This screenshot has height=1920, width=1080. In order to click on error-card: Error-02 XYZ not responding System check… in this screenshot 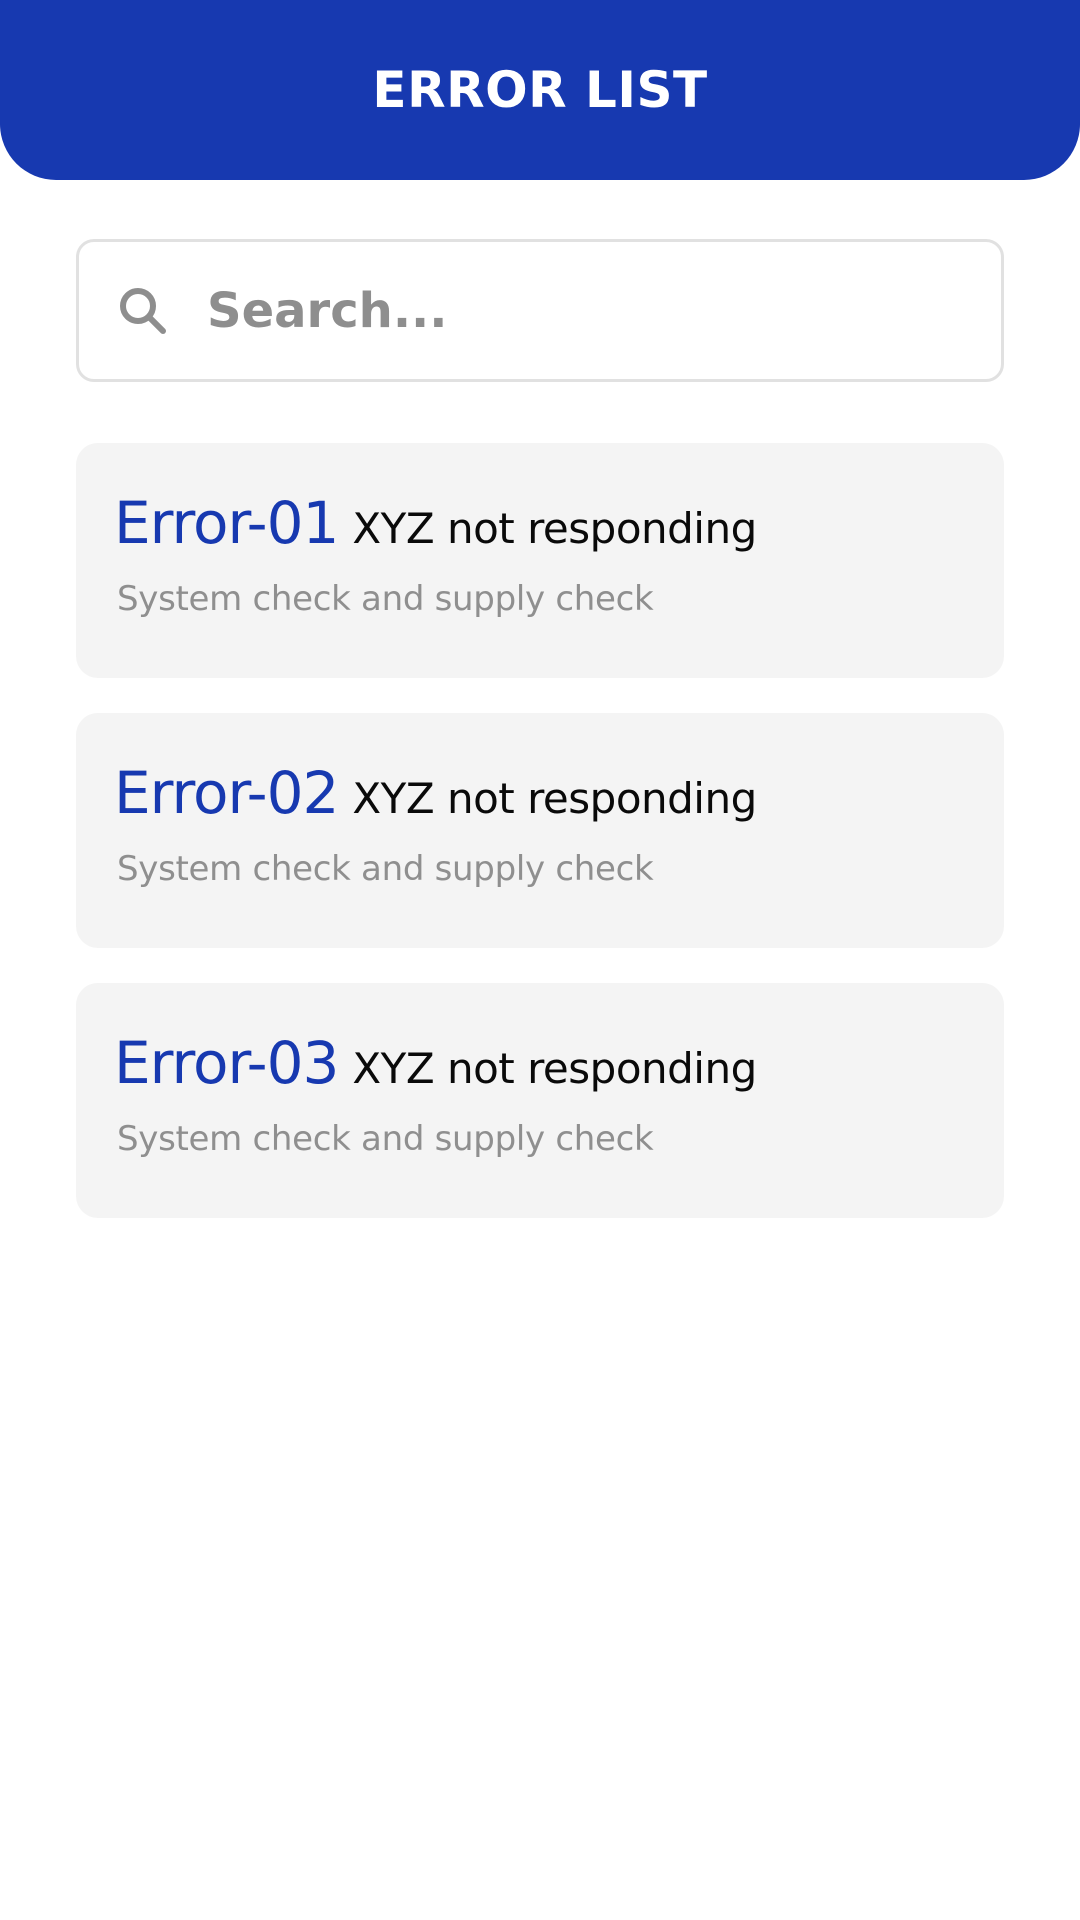, I will do `click(540, 830)`.